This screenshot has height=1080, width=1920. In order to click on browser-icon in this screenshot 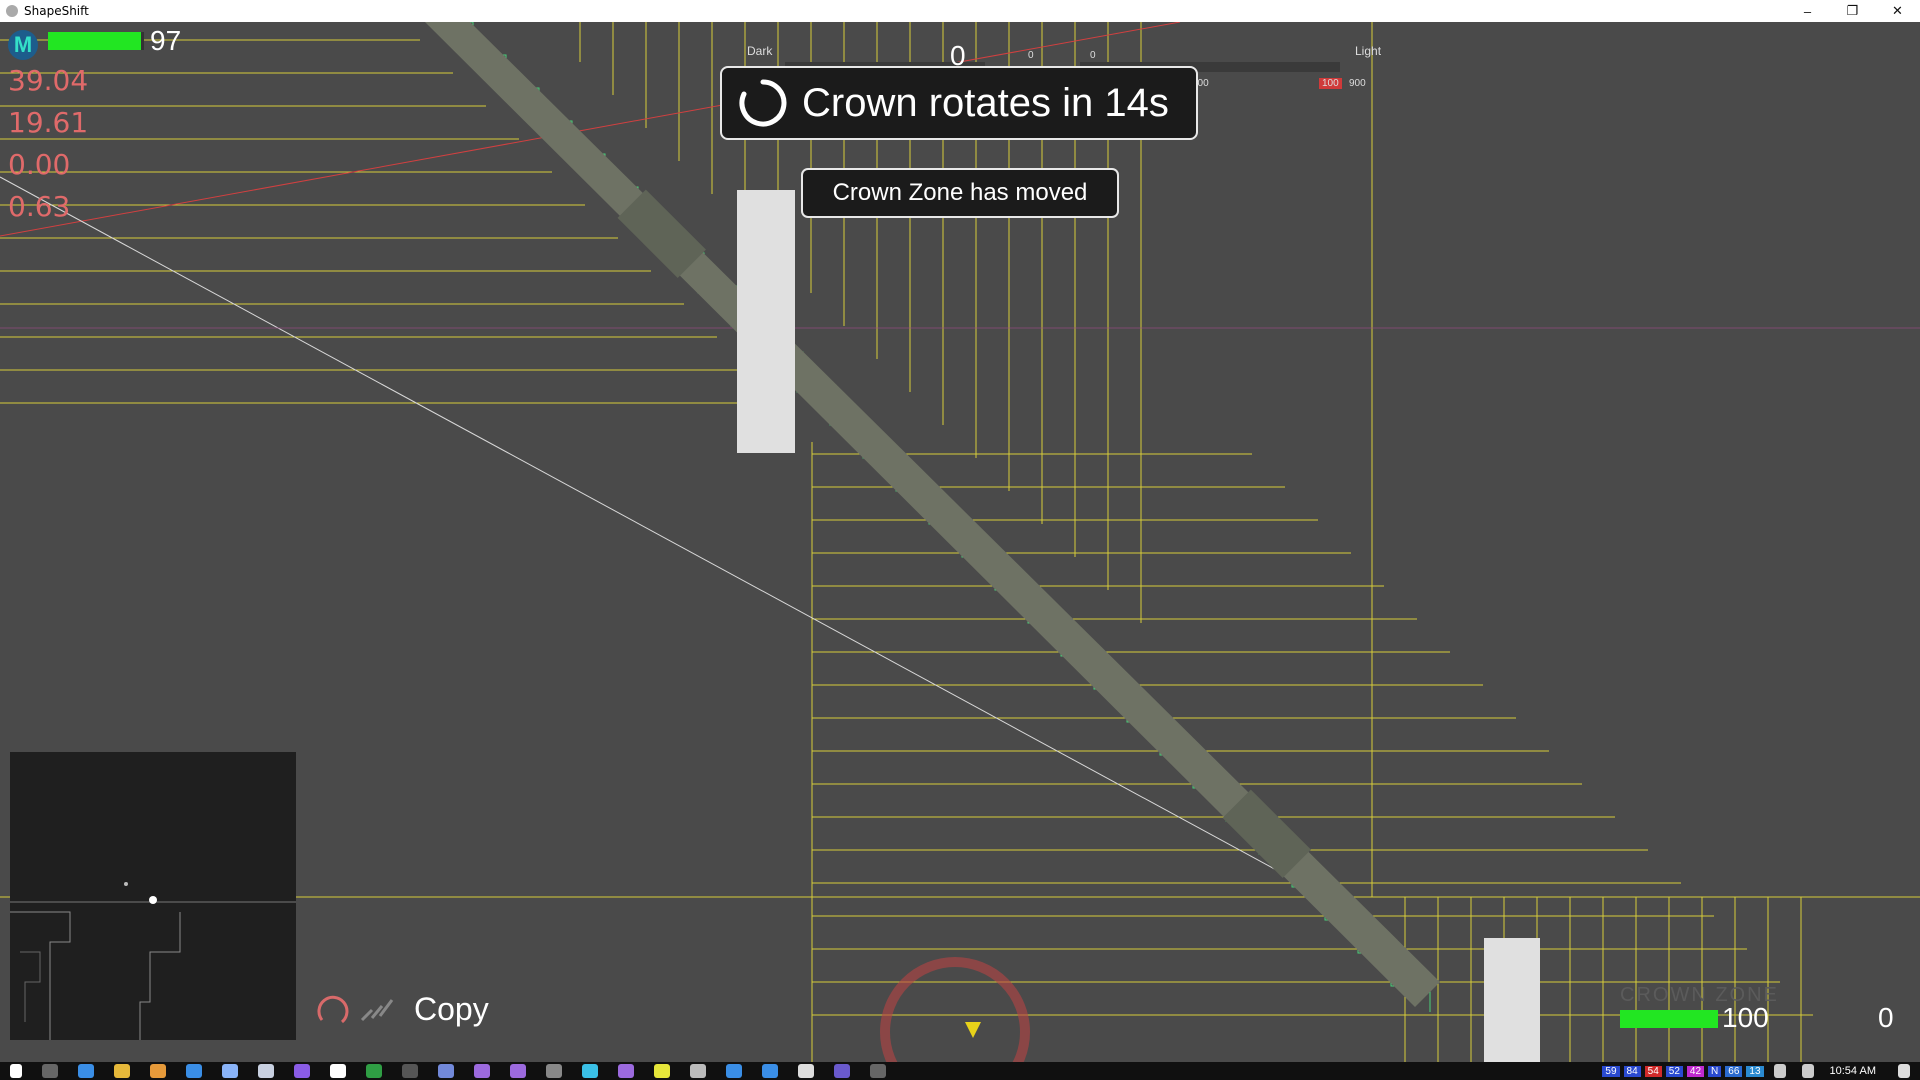, I will do `click(86, 1071)`.